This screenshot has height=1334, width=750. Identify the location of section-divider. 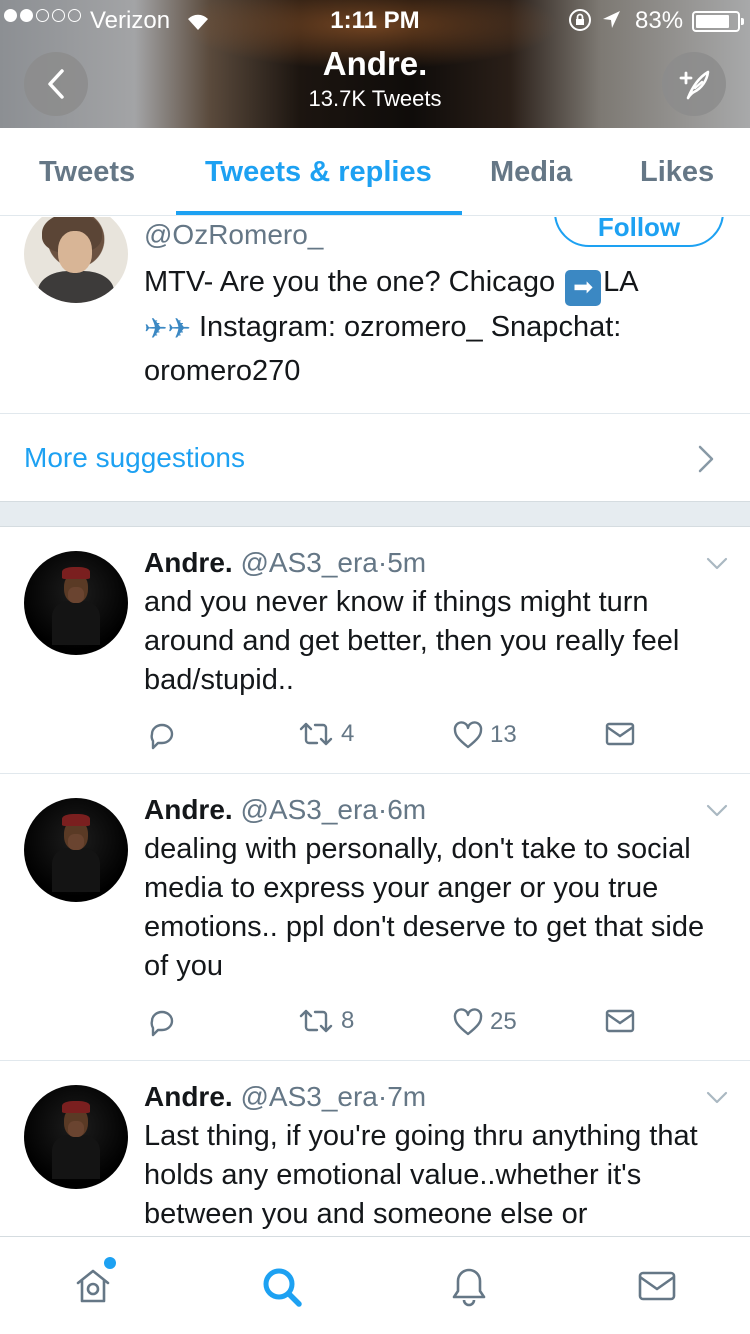
(375, 514).